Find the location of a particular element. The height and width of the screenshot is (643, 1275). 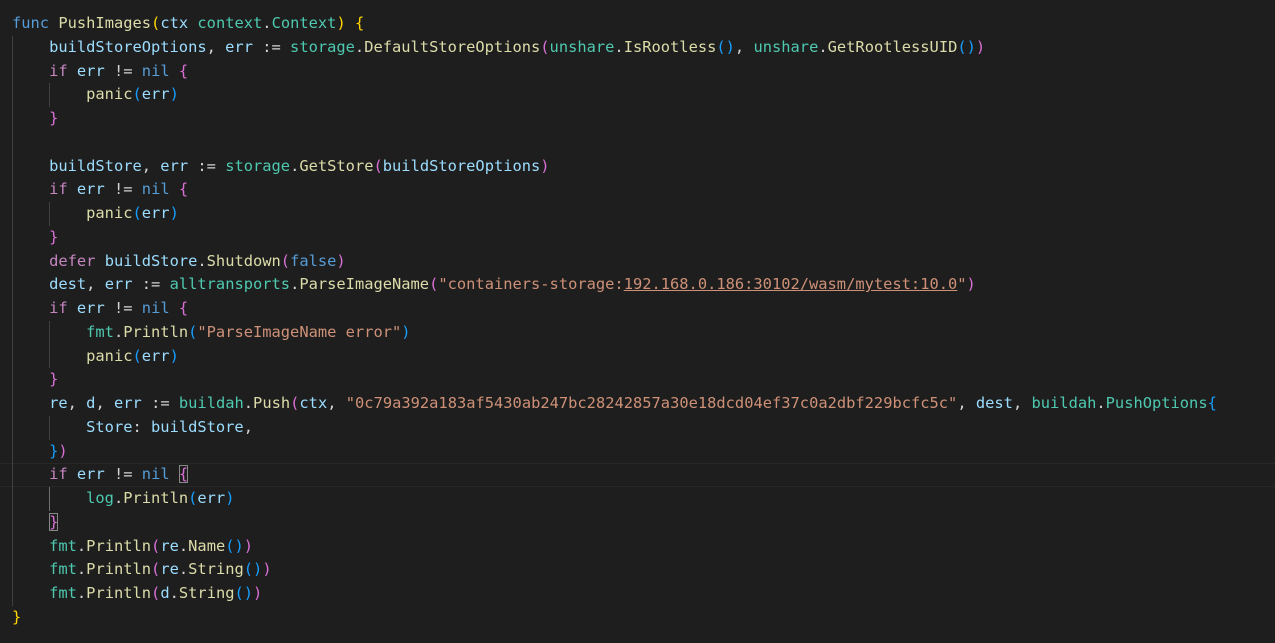

code-line: fmt.Println(d.String()) is located at coordinates (643, 594).